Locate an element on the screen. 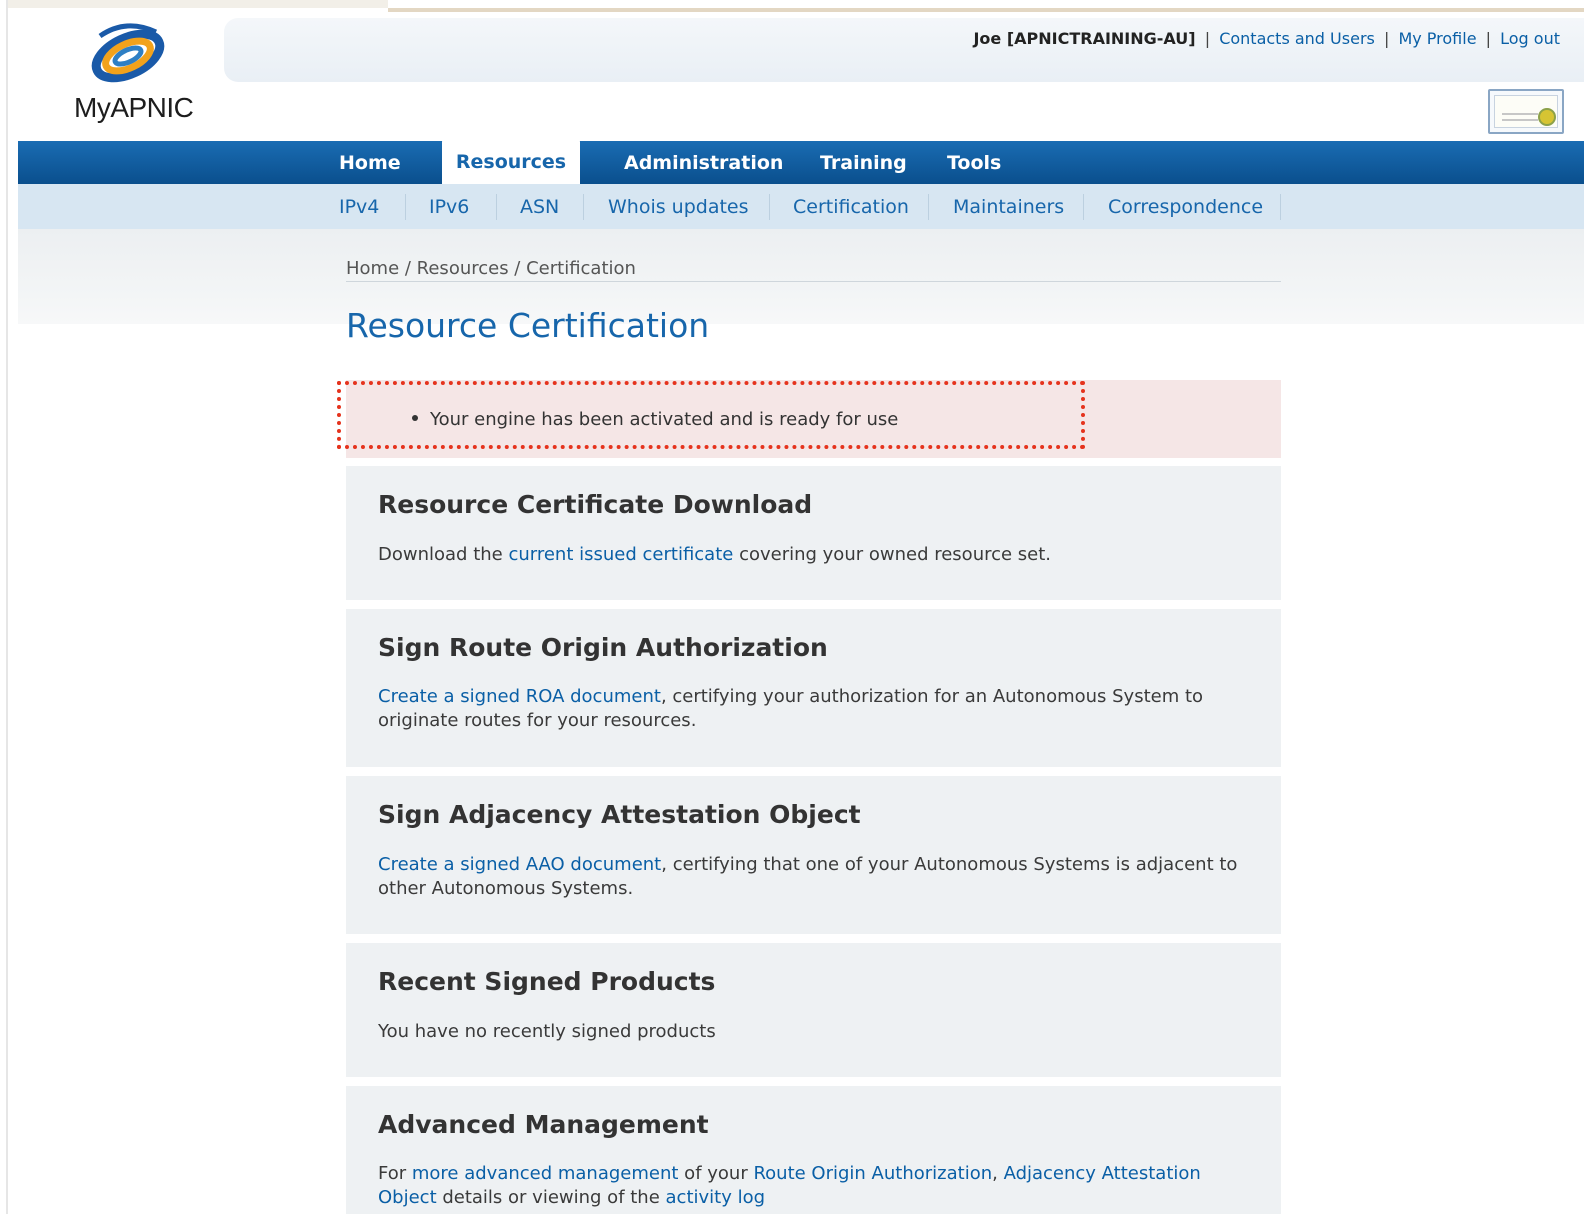 This screenshot has width=1584, height=1214. top-strip is located at coordinates (198, 4).